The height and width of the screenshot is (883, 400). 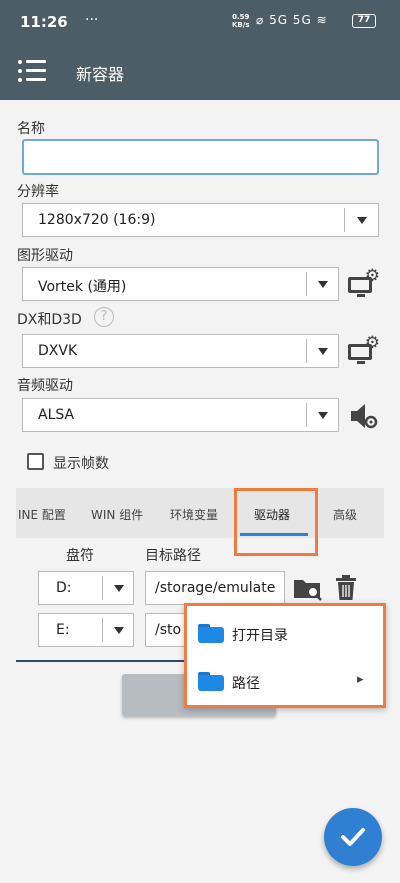 What do you see at coordinates (346, 588) in the screenshot?
I see `delete-icon` at bounding box center [346, 588].